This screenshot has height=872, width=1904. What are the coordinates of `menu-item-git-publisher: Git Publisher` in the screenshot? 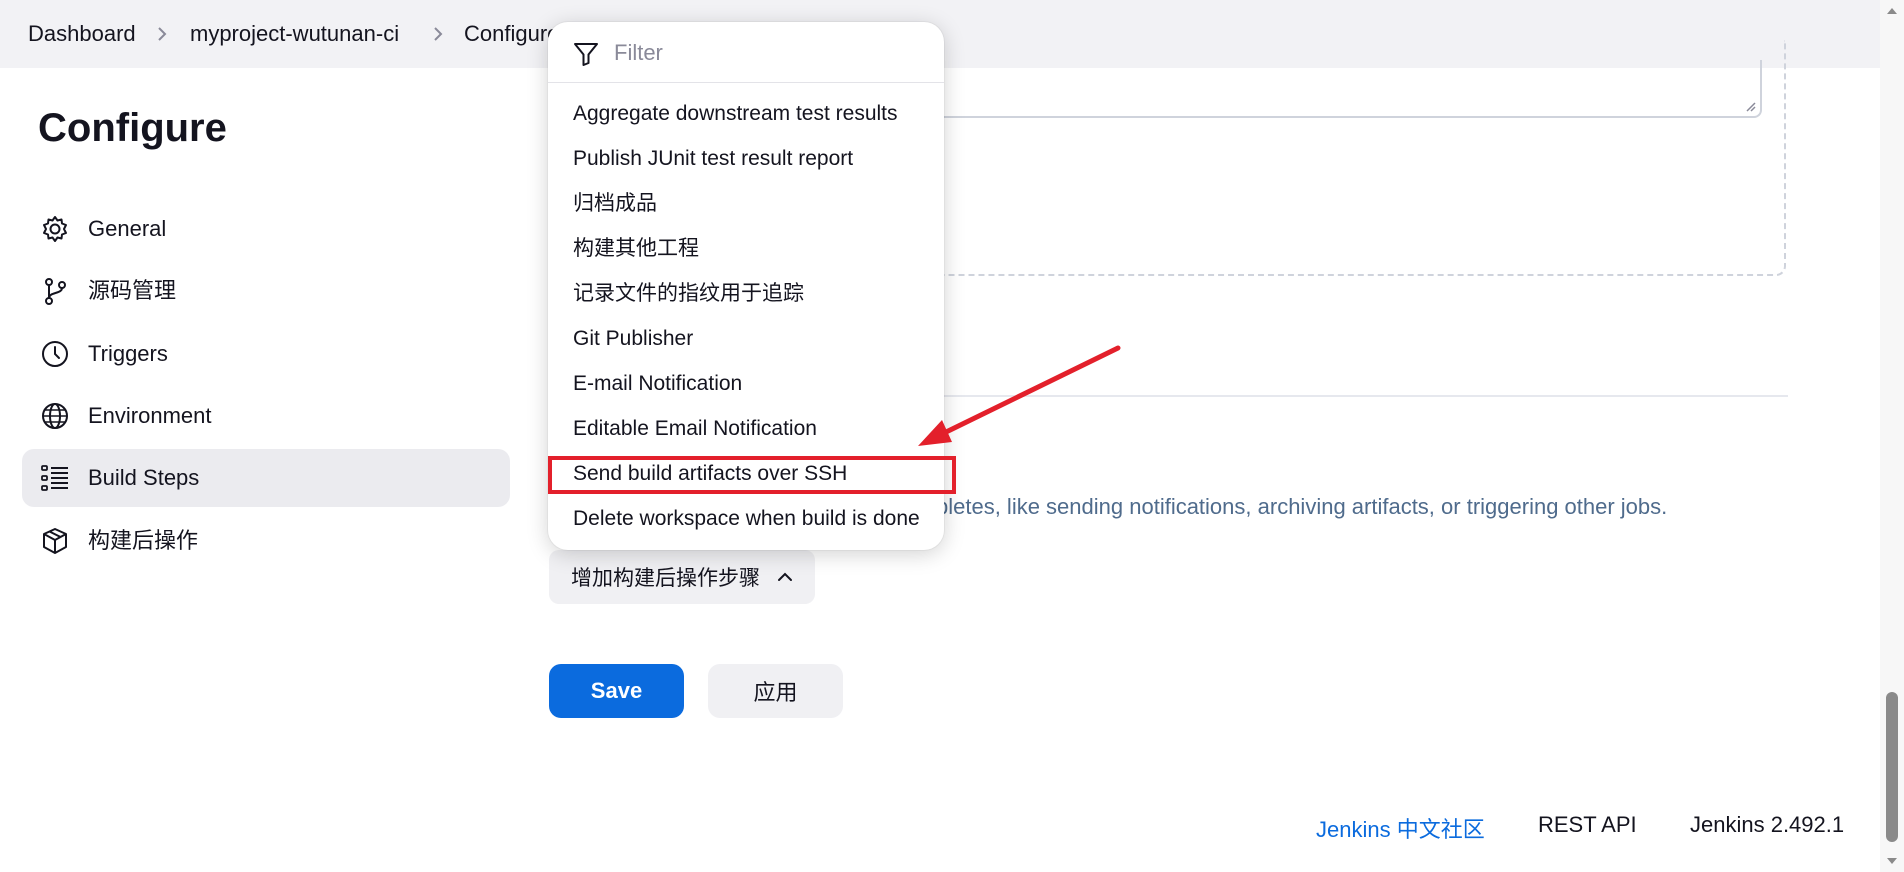 It's located at (746, 338).